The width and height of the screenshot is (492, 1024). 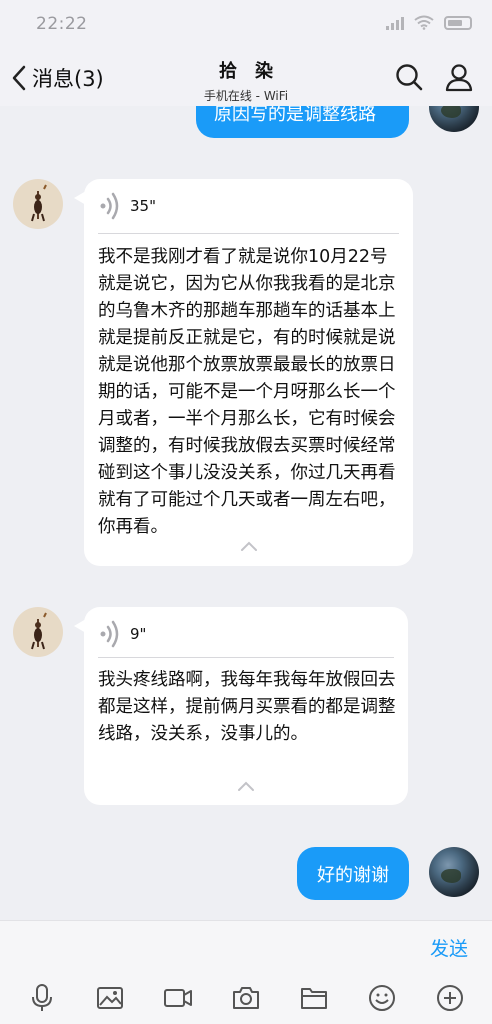 What do you see at coordinates (449, 947) in the screenshot?
I see `send-button: 发送` at bounding box center [449, 947].